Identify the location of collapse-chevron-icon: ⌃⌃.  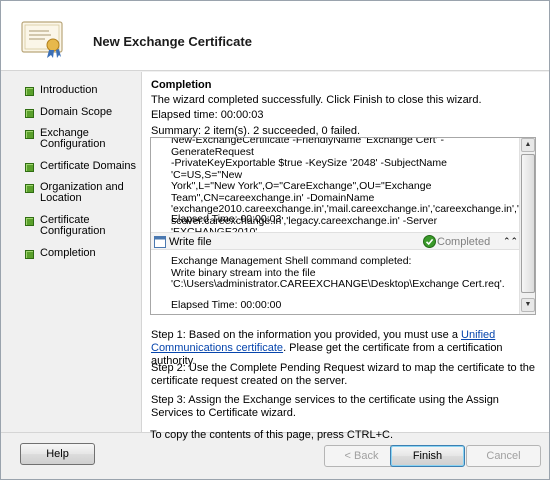
(510, 241).